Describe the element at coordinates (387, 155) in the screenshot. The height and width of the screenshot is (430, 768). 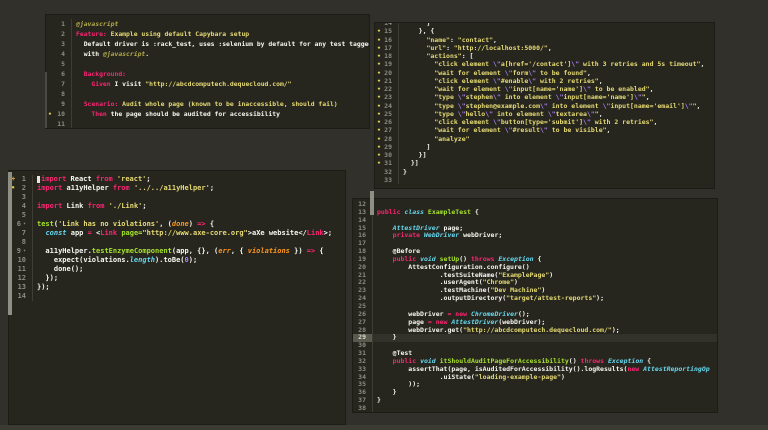
I see `line-number: • 30` at that location.